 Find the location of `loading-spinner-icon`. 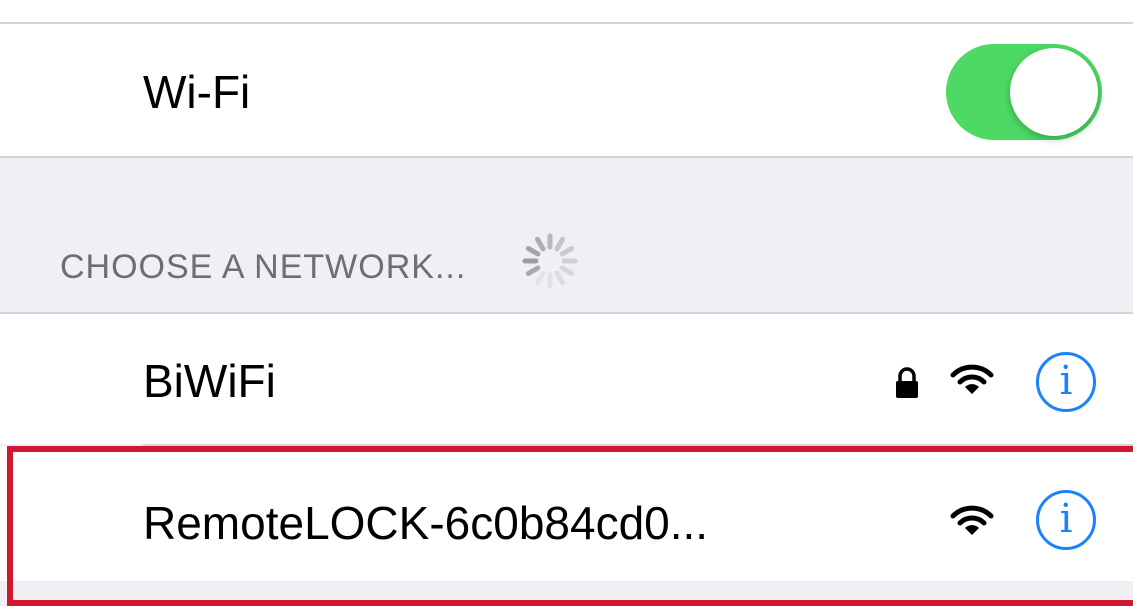

loading-spinner-icon is located at coordinates (550, 261).